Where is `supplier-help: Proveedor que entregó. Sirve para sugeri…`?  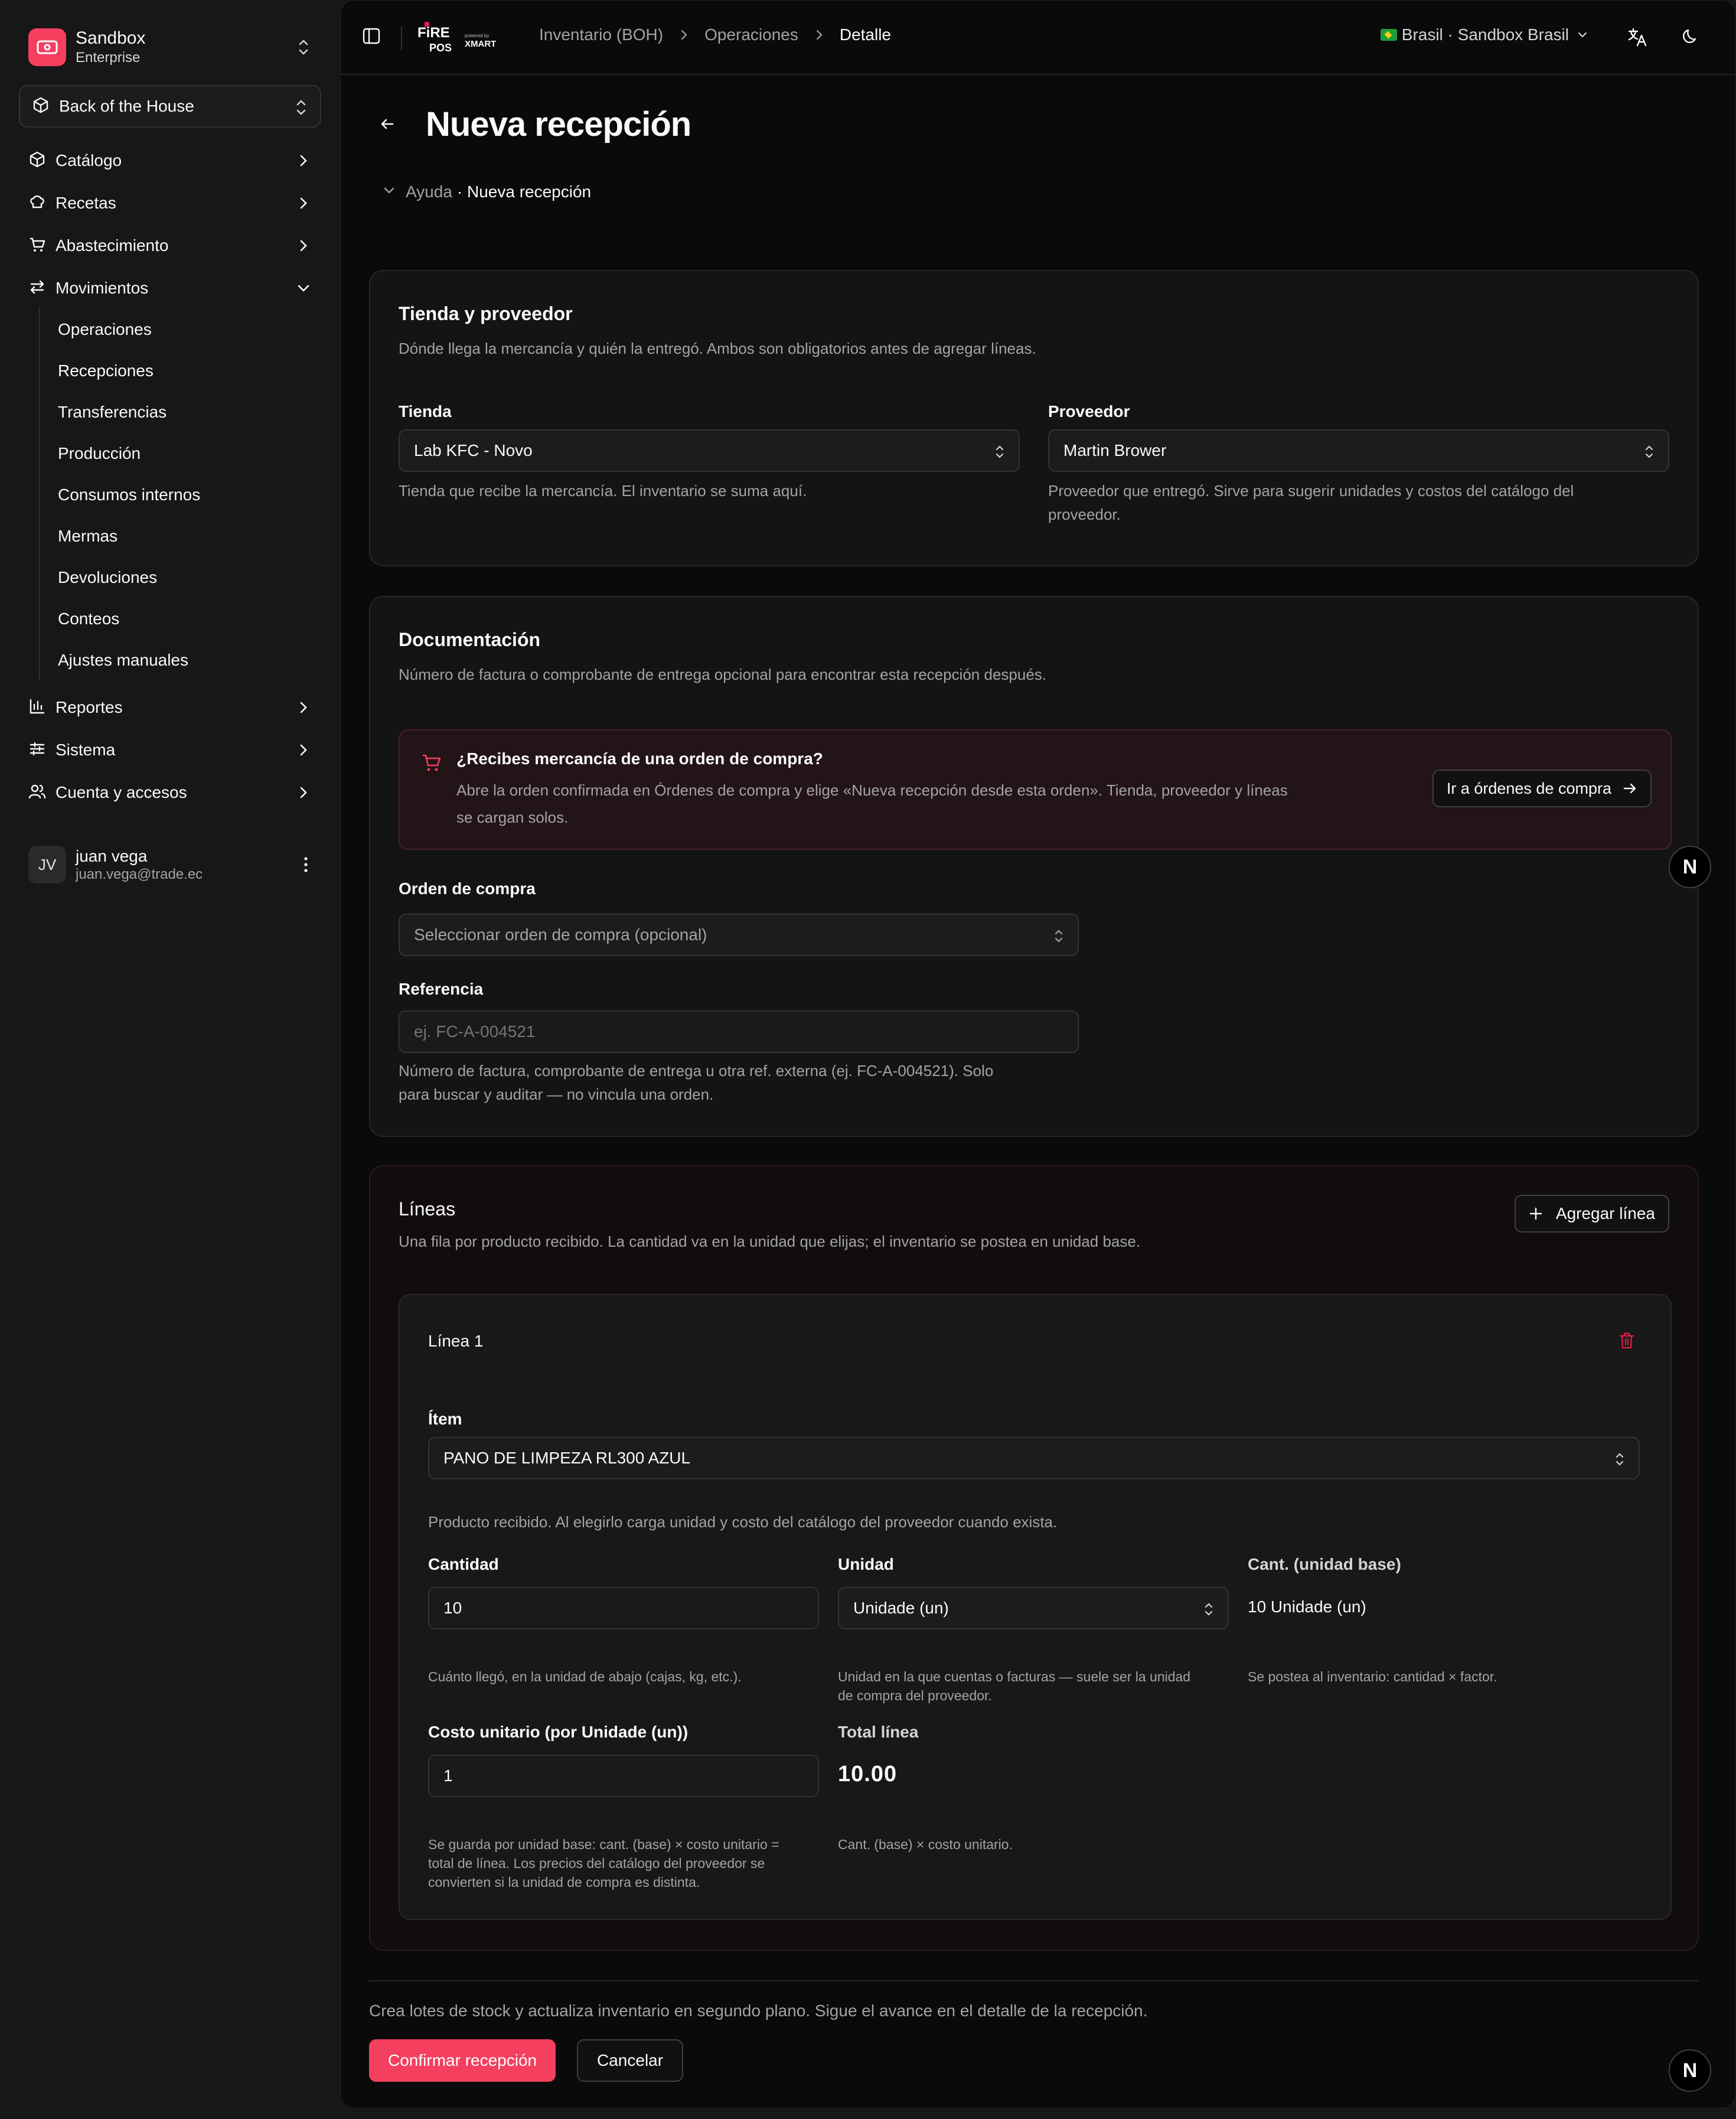
supplier-help: Proveedor que entregó. Sirve para sugeri… is located at coordinates (1361, 502).